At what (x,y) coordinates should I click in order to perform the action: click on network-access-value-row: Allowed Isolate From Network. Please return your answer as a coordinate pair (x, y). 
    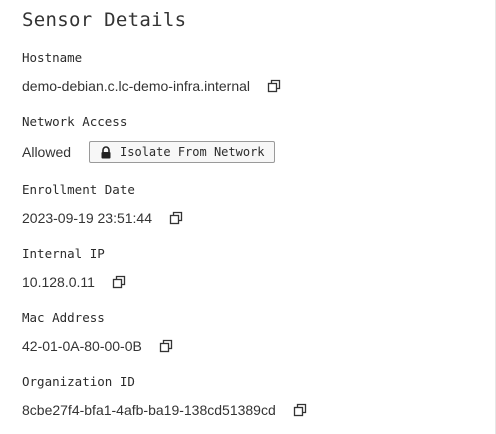
    Looking at the image, I should click on (148, 152).